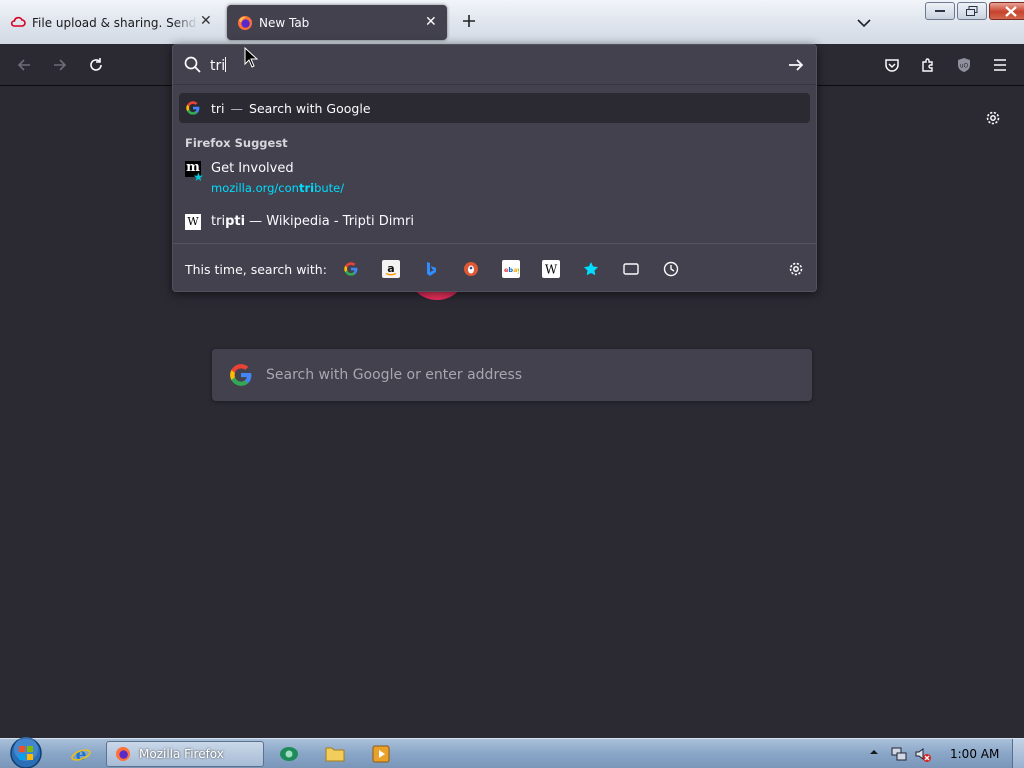 The image size is (1024, 768). I want to click on ebay-icon: ebay, so click(511, 270).